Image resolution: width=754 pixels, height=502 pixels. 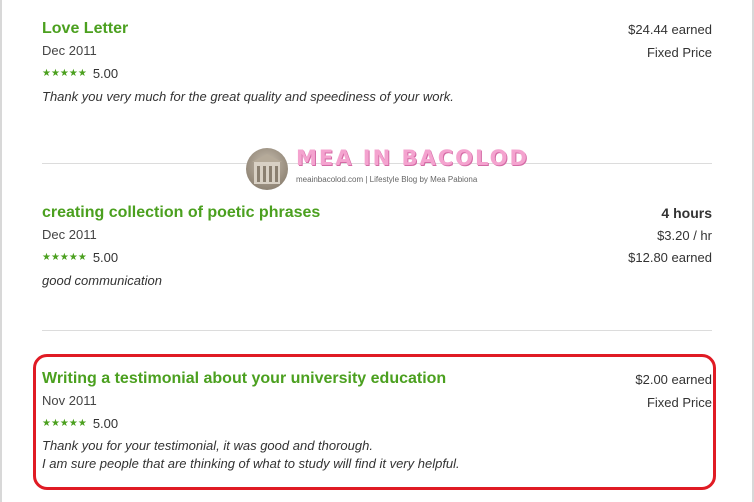 What do you see at coordinates (69, 400) in the screenshot?
I see `job-date: Nov 2011` at bounding box center [69, 400].